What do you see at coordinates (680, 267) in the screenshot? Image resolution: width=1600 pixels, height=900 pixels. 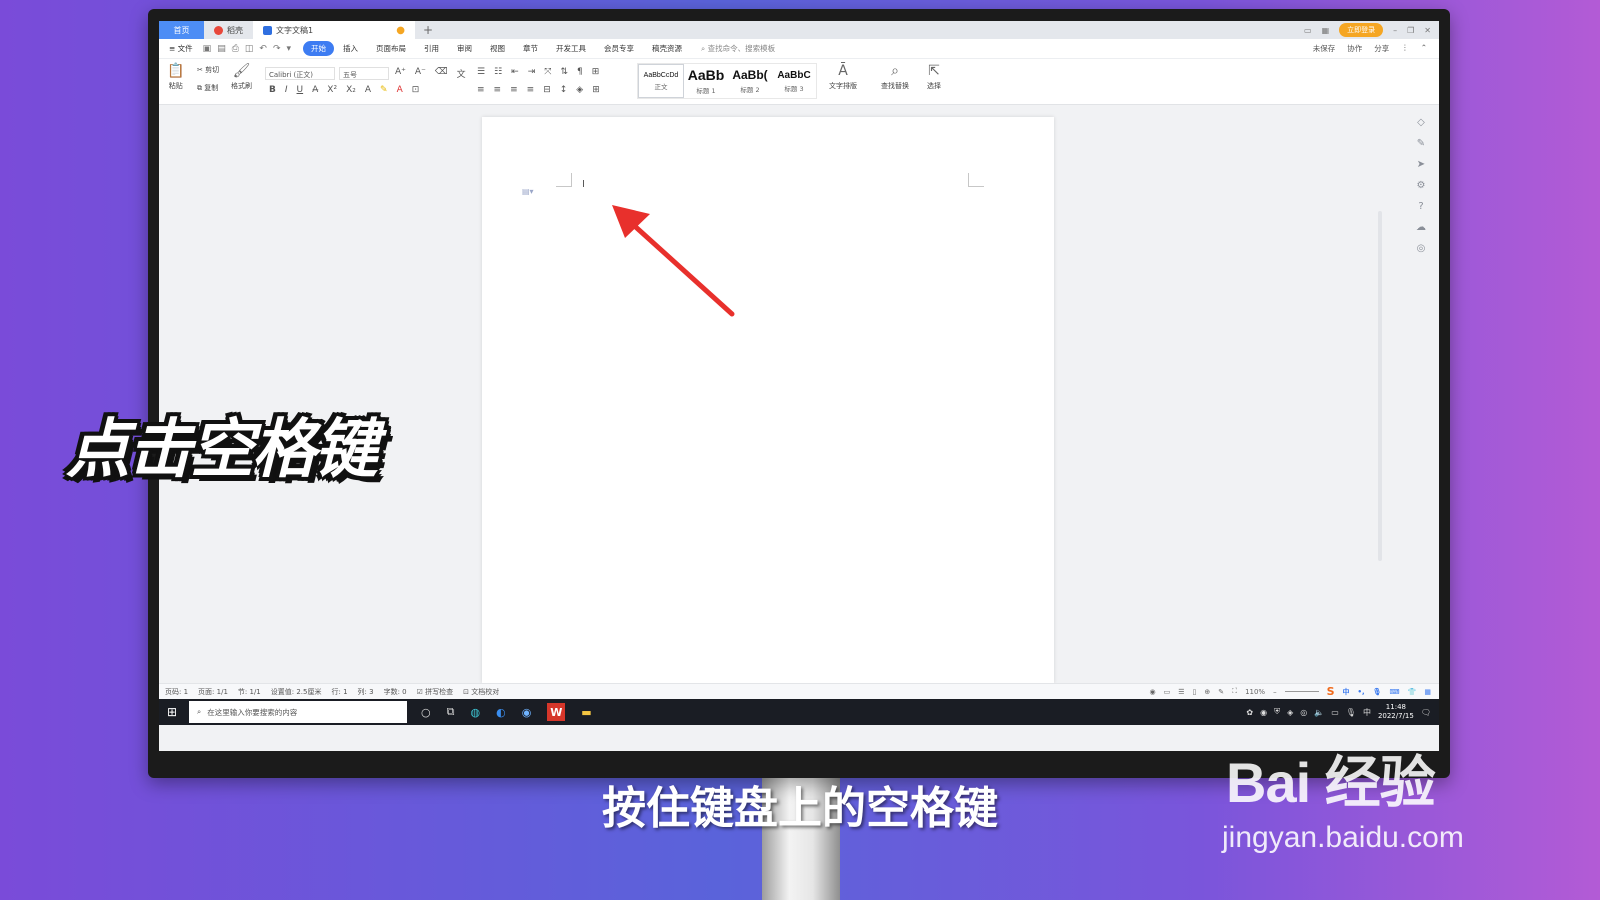 I see `arrow-shaft` at bounding box center [680, 267].